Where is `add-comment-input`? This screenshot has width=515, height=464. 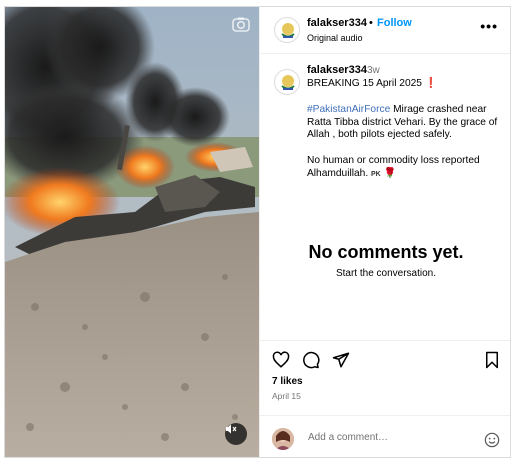 add-comment-input is located at coordinates (388, 437).